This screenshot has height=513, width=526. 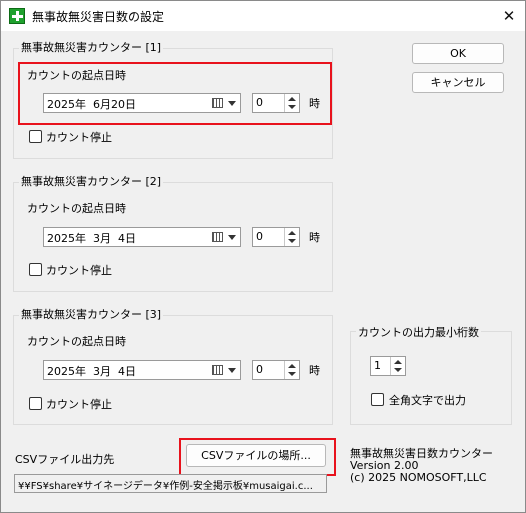 What do you see at coordinates (427, 400) in the screenshot?
I see `fullwidth-label: 全角文字で出力` at bounding box center [427, 400].